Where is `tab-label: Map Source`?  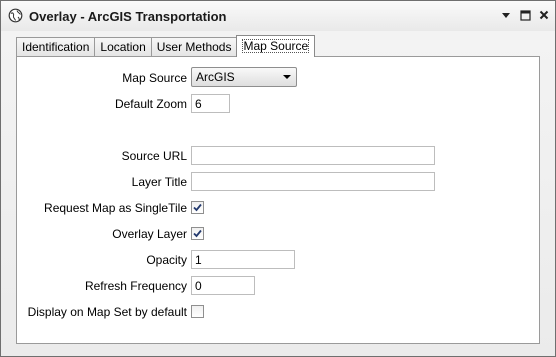 tab-label: Map Source is located at coordinates (276, 46).